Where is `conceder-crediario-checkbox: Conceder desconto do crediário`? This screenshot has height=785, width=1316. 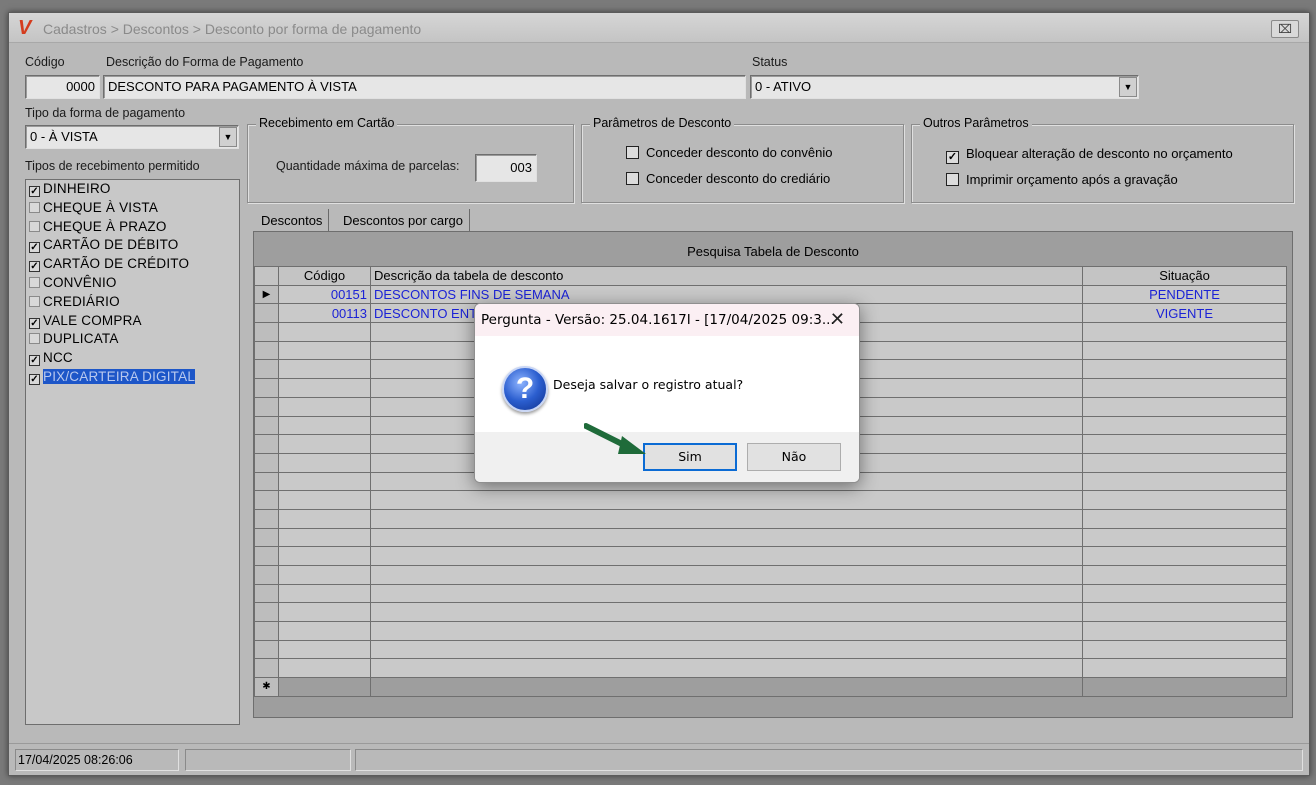 conceder-crediario-checkbox: Conceder desconto do crediário is located at coordinates (728, 178).